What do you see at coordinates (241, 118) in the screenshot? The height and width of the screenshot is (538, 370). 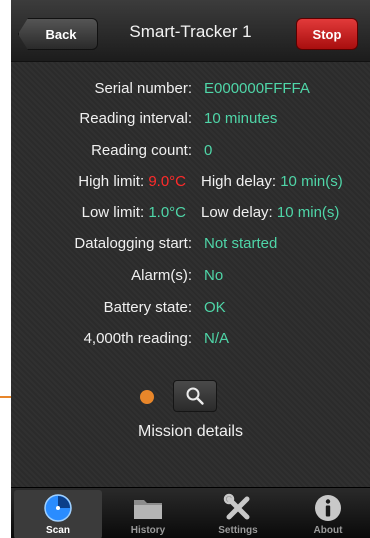 I see `reading-interval-value: 10 minutes` at bounding box center [241, 118].